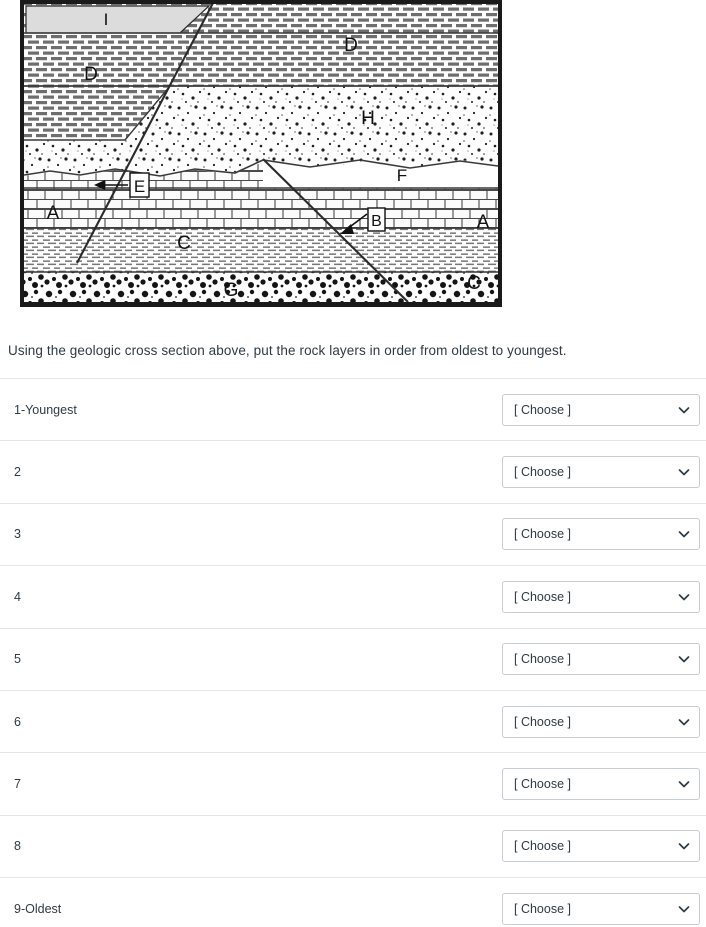 The height and width of the screenshot is (927, 706). Describe the element at coordinates (17, 784) in the screenshot. I see `row-label: 7` at that location.